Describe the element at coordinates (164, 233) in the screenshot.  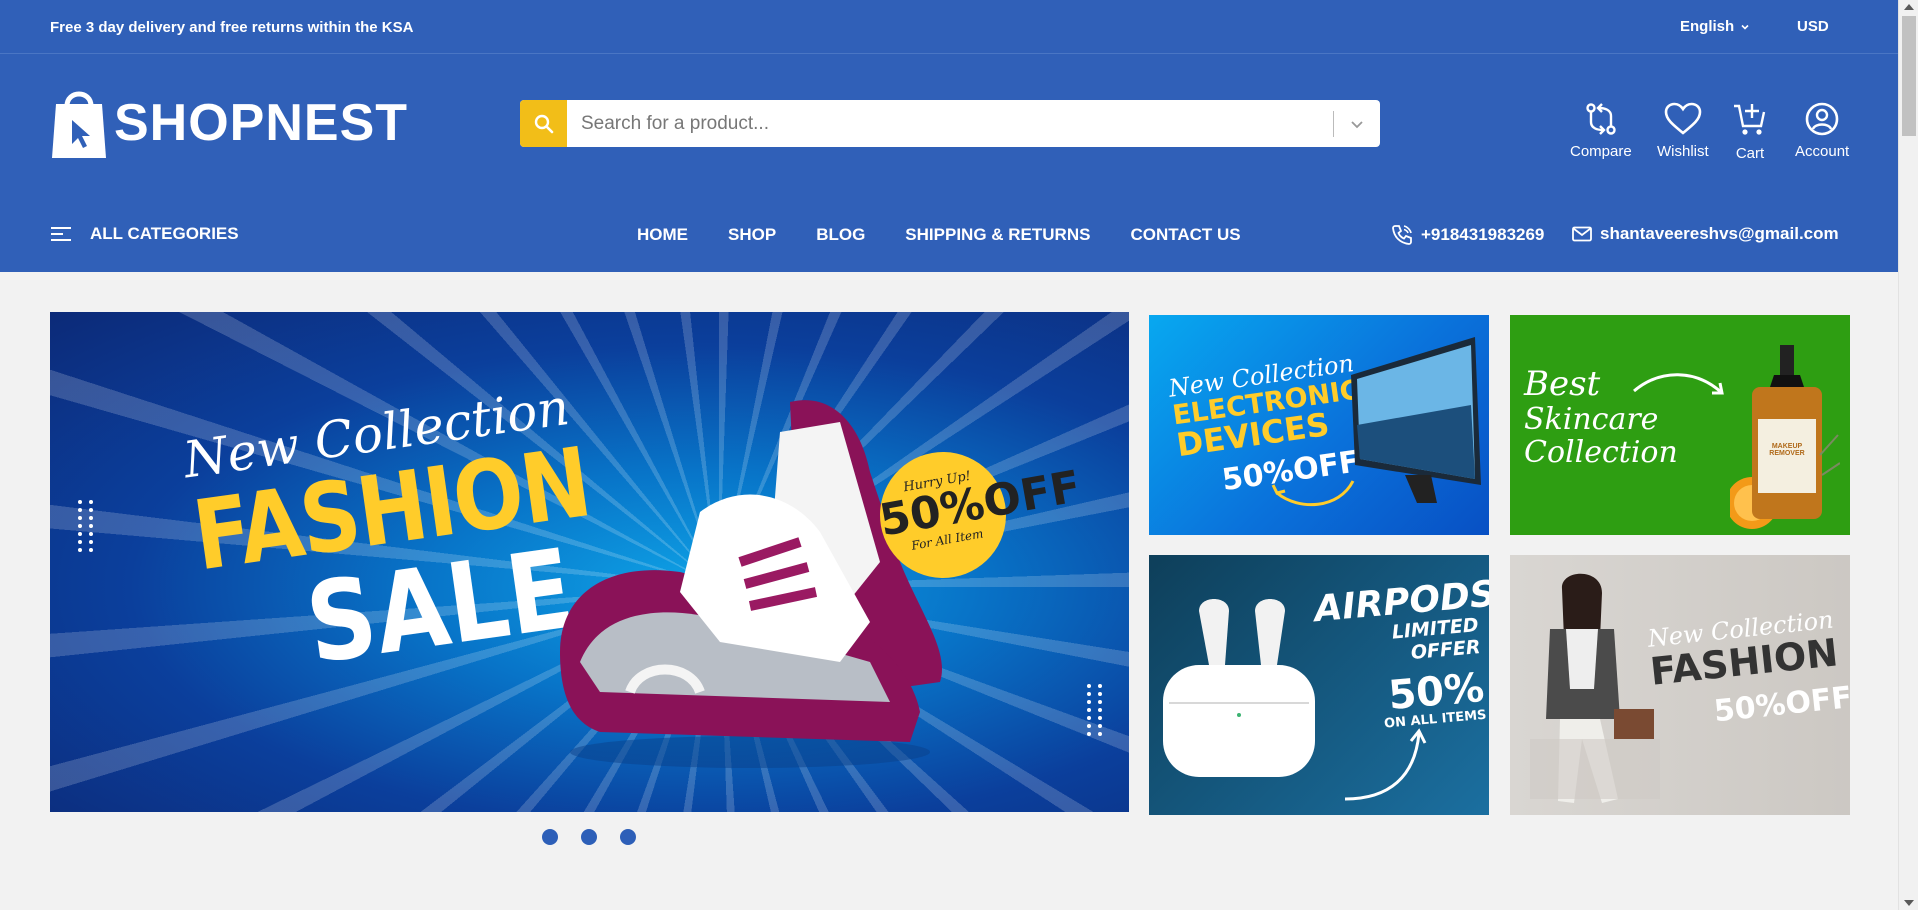
I see `all-categories-label: ALL CATEGORIES` at that location.